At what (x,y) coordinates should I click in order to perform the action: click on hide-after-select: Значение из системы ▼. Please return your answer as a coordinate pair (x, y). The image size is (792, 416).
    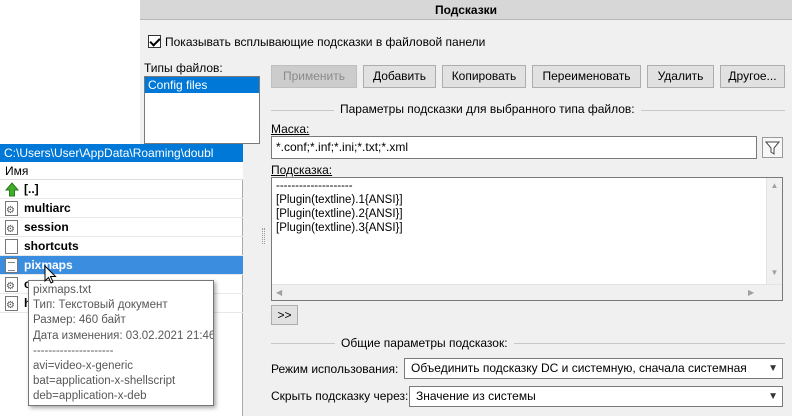
    Looking at the image, I should click on (596, 396).